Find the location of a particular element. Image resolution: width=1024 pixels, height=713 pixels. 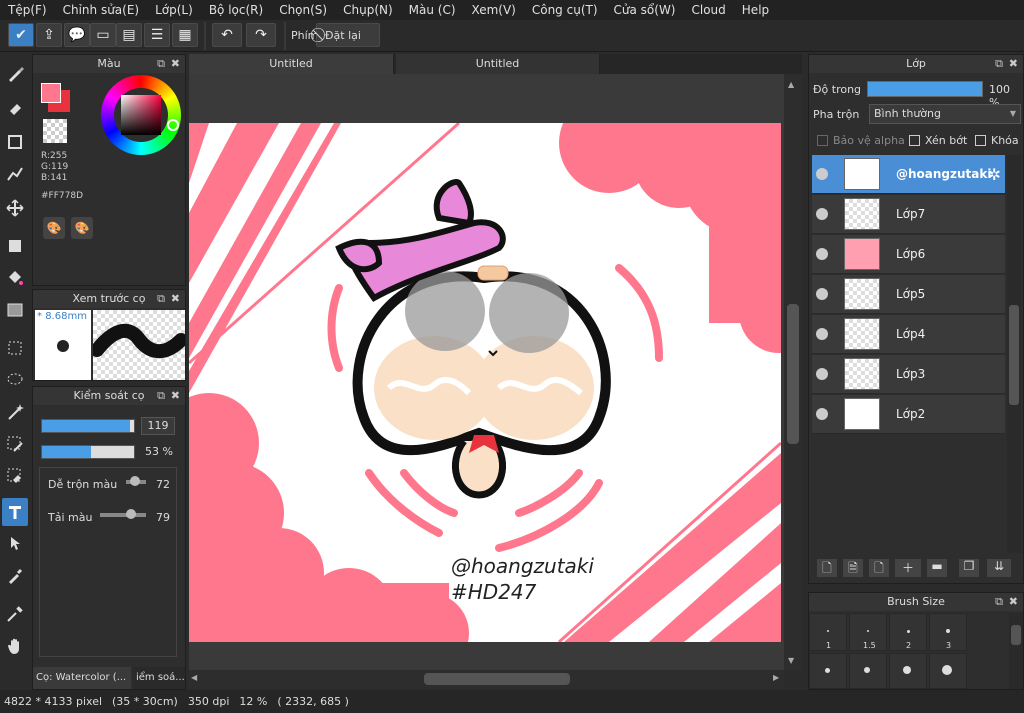

color-square is located at coordinates (141, 115).